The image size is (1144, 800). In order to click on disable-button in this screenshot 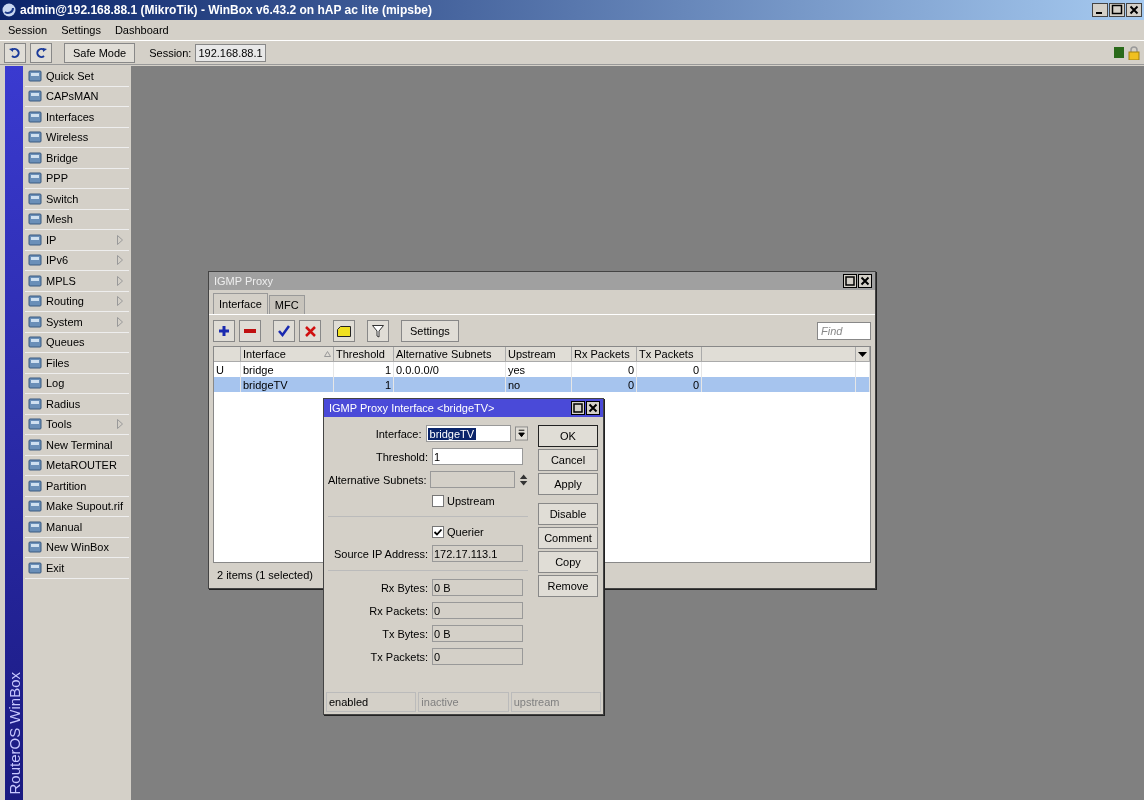, I will do `click(310, 331)`.